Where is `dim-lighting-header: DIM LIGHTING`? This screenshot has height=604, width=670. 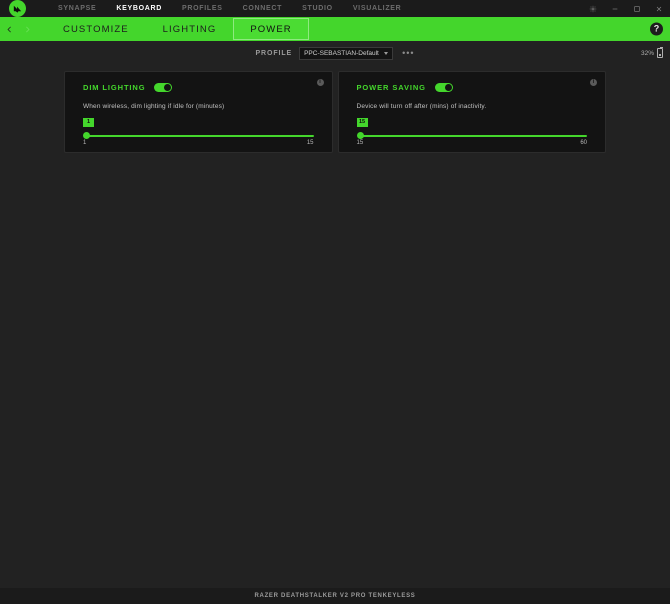
dim-lighting-header: DIM LIGHTING is located at coordinates (198, 87).